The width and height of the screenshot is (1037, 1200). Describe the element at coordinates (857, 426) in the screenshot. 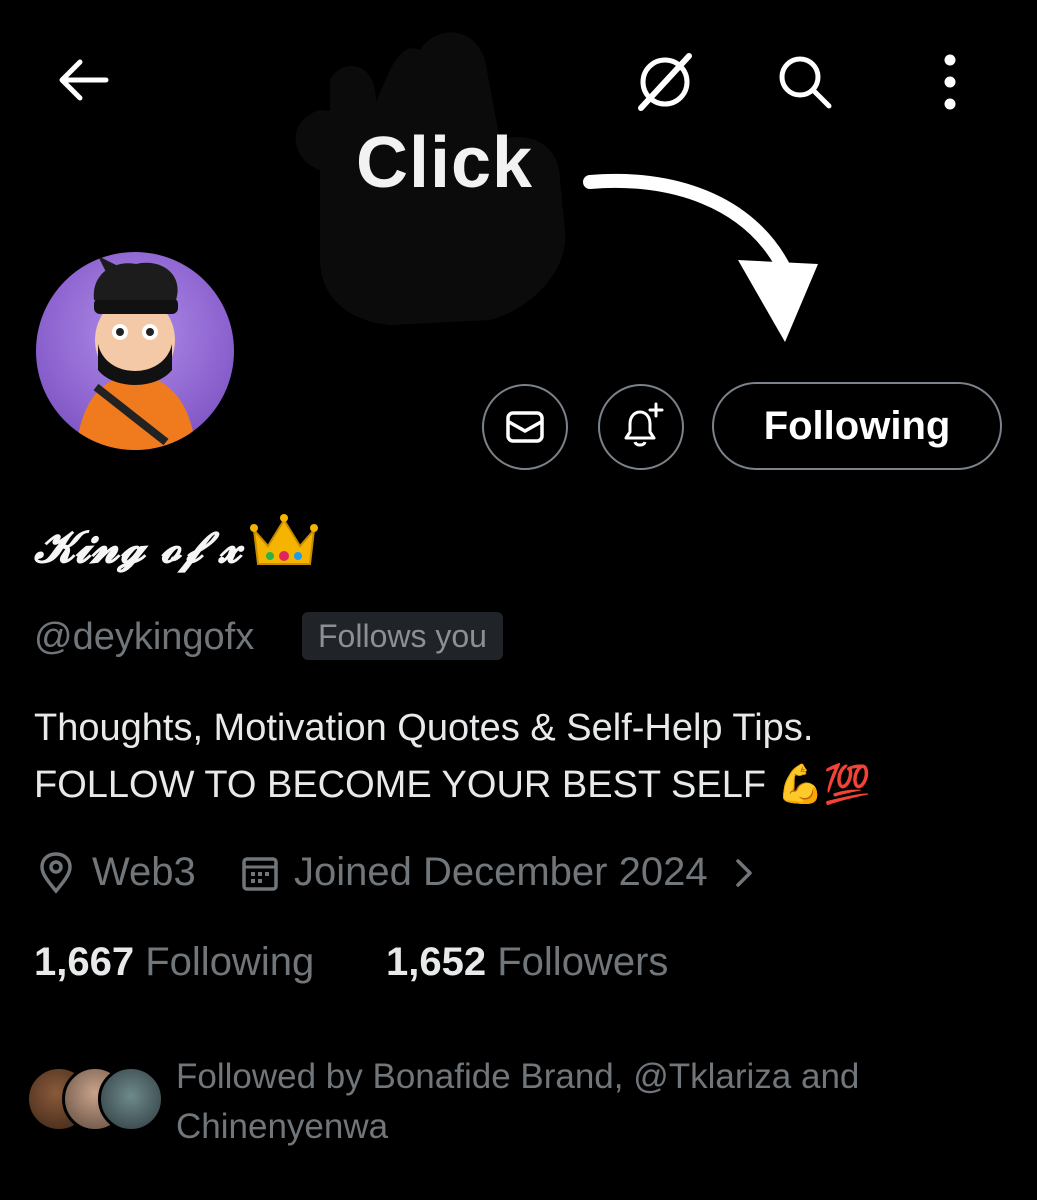

I see `following-button: Following` at that location.